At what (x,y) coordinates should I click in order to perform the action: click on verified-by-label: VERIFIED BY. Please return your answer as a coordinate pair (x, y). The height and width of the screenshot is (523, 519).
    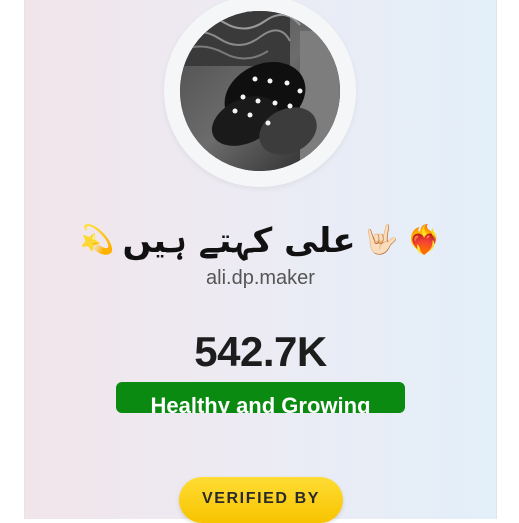
    Looking at the image, I should click on (261, 498).